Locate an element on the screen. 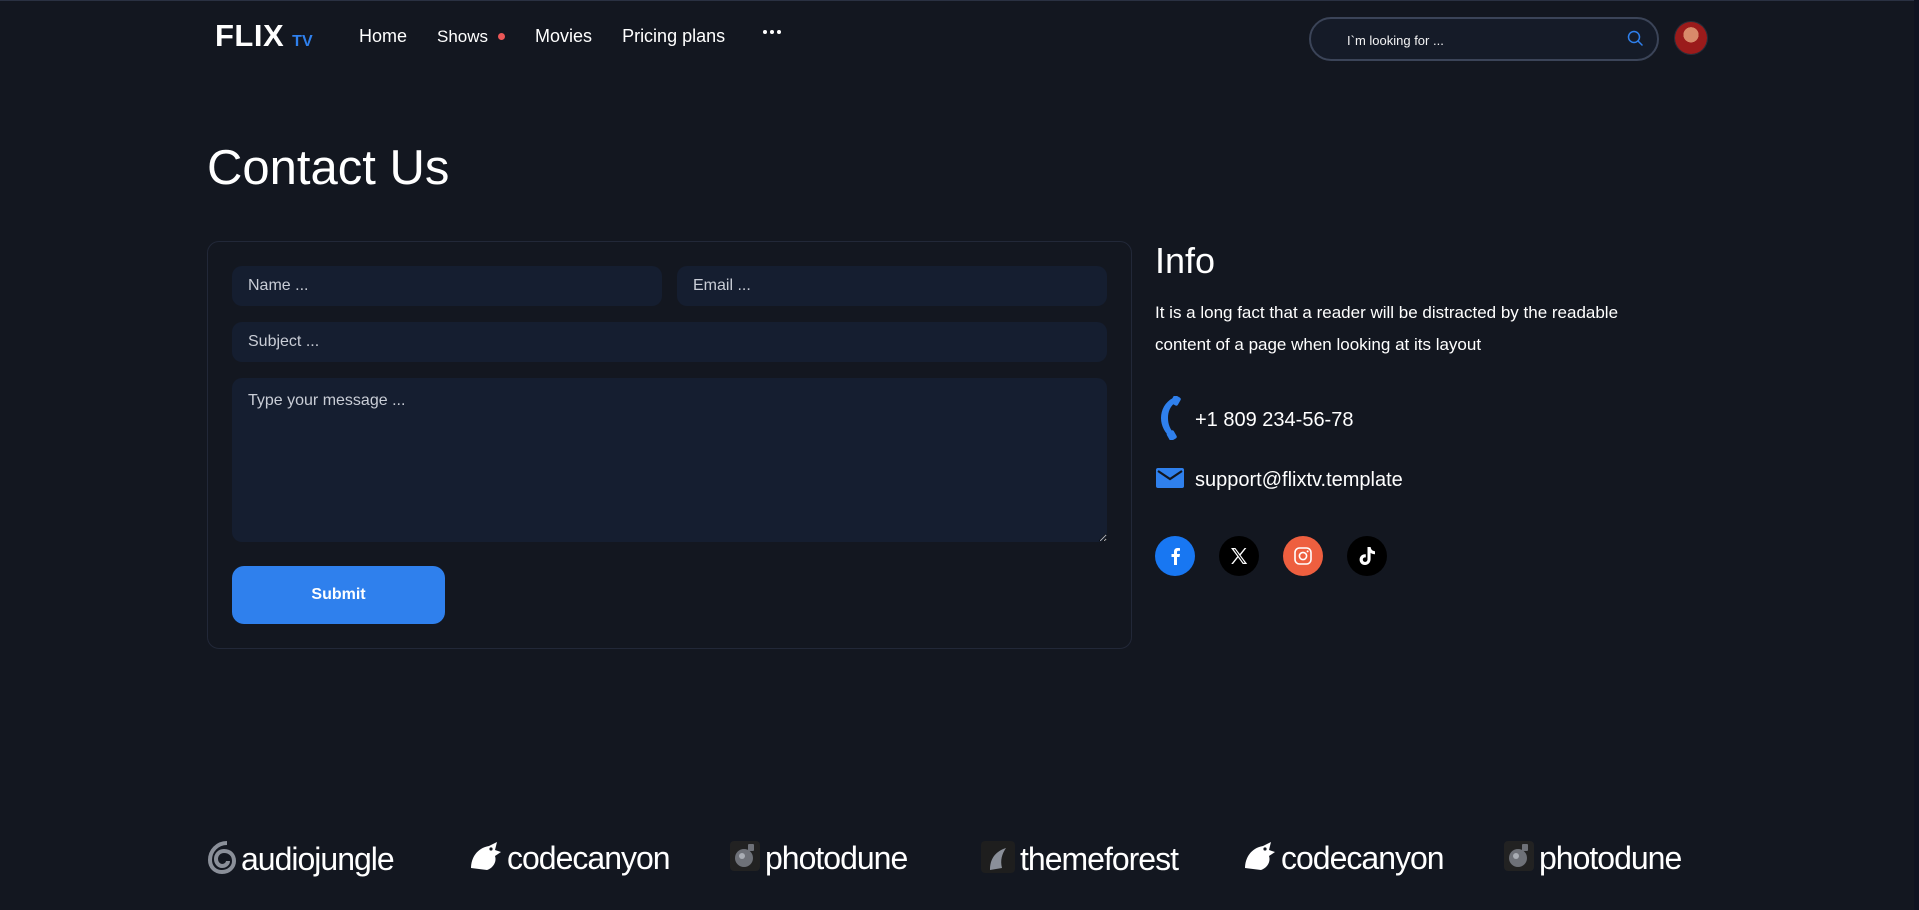 The image size is (1919, 910). instagram-icon is located at coordinates (1303, 556).